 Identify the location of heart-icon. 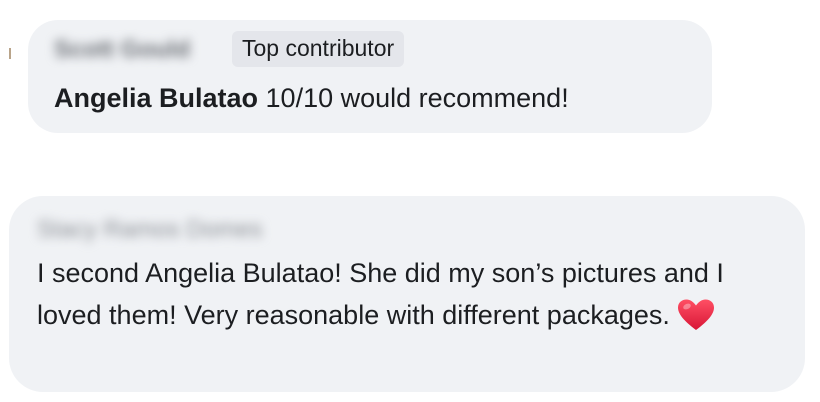
(695, 314).